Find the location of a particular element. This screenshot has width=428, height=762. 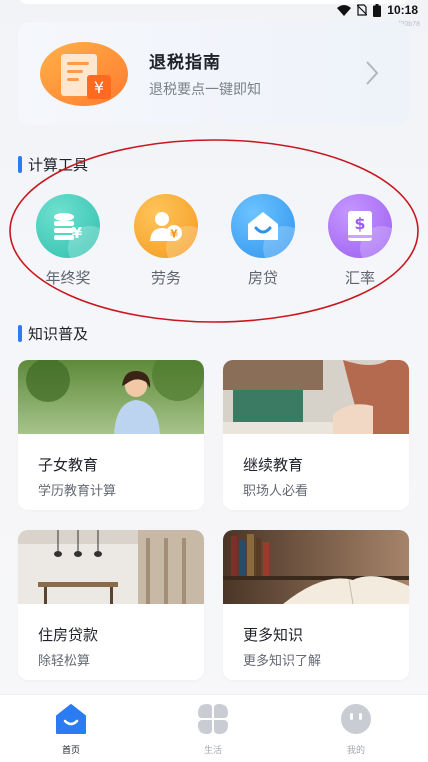

no-sim-icon is located at coordinates (362, 10).